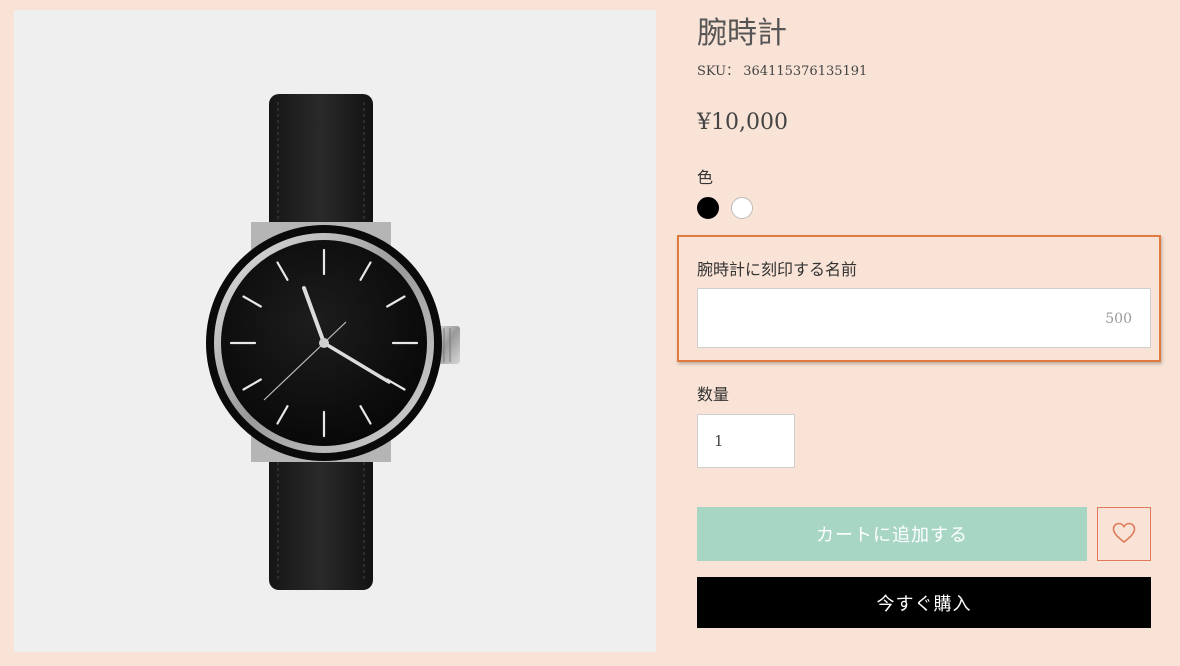 The height and width of the screenshot is (666, 1180). What do you see at coordinates (892, 534) in the screenshot?
I see `add-to-cart-button: カートに追加する` at bounding box center [892, 534].